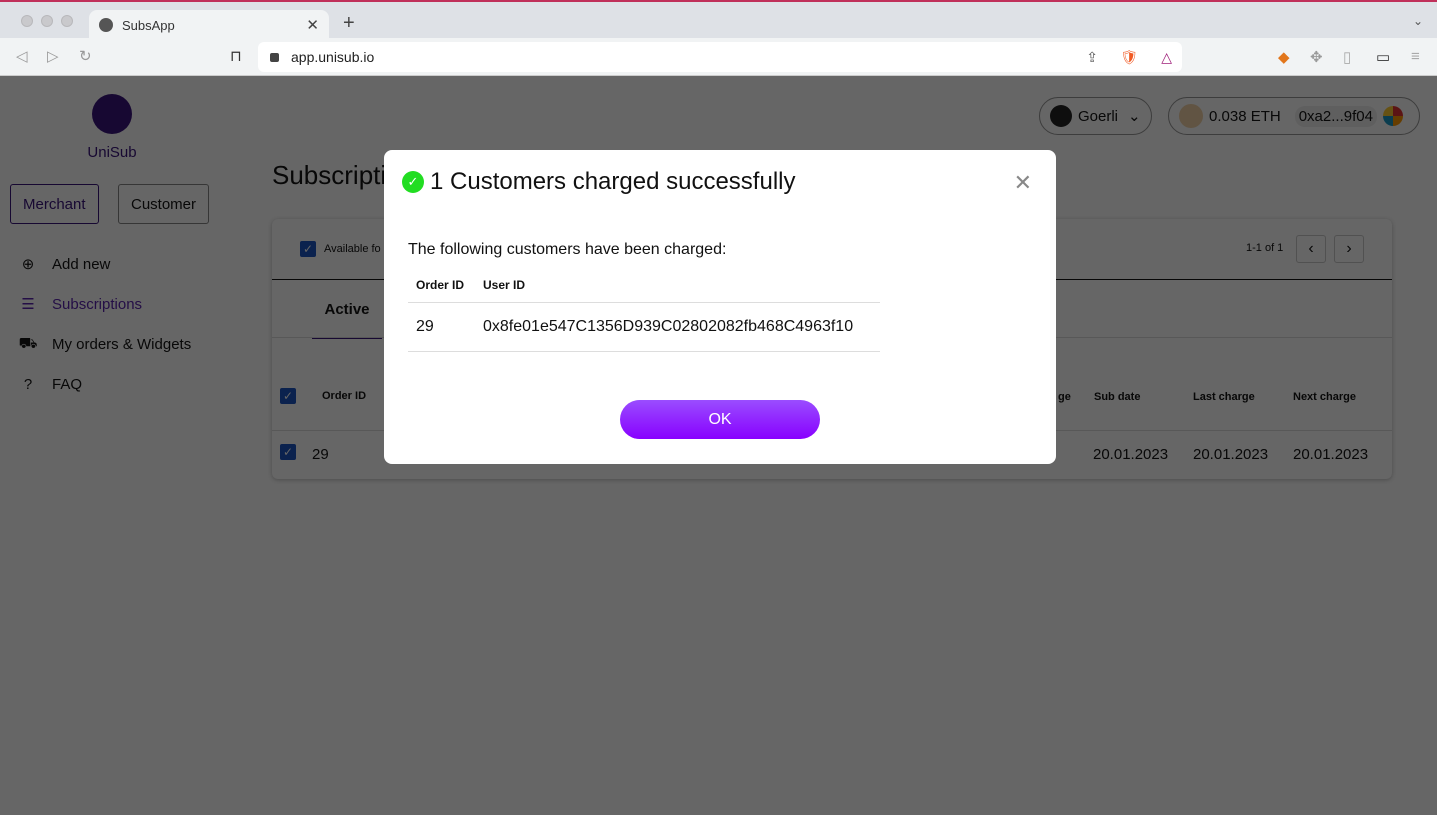 This screenshot has width=1437, height=815. What do you see at coordinates (1023, 183) in the screenshot?
I see `close-icon: ✕` at bounding box center [1023, 183].